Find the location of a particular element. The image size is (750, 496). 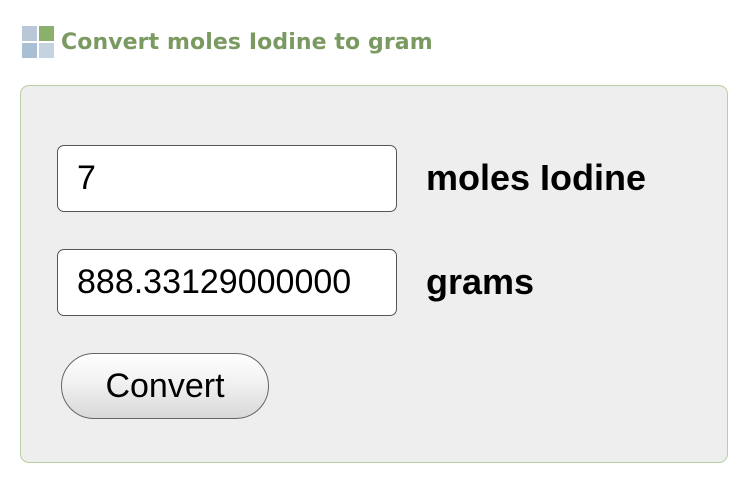

grams-unit-label: grams is located at coordinates (480, 281).